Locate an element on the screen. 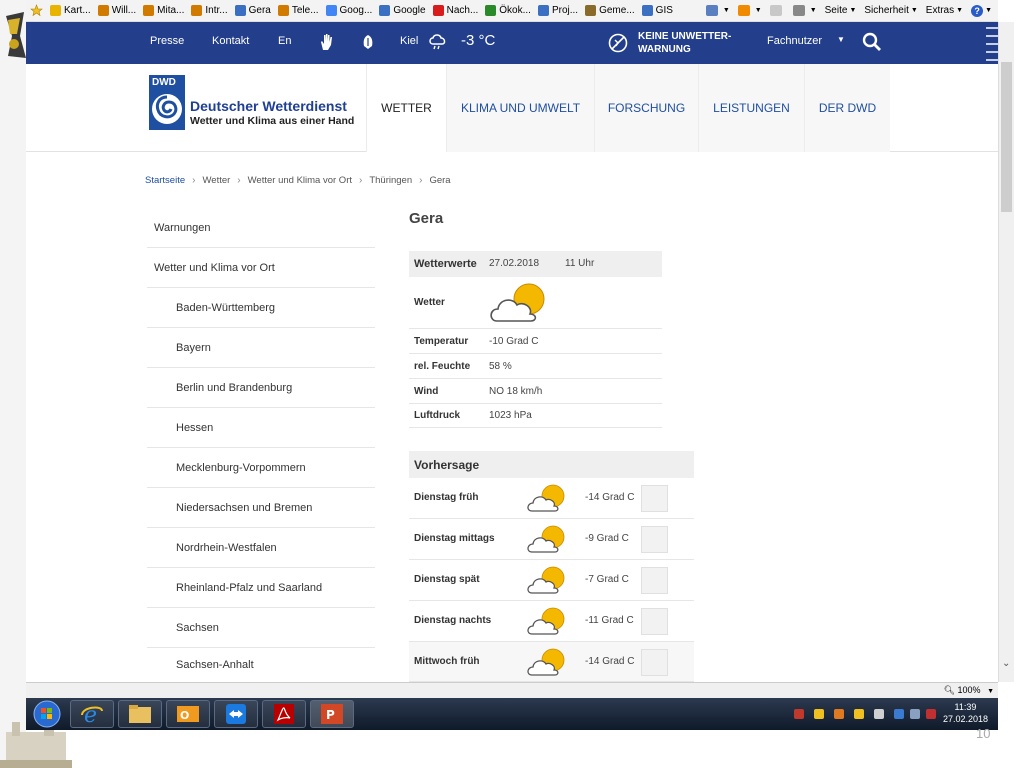 This screenshot has width=1024, height=768. favorites-star-icon is located at coordinates (36, 10).